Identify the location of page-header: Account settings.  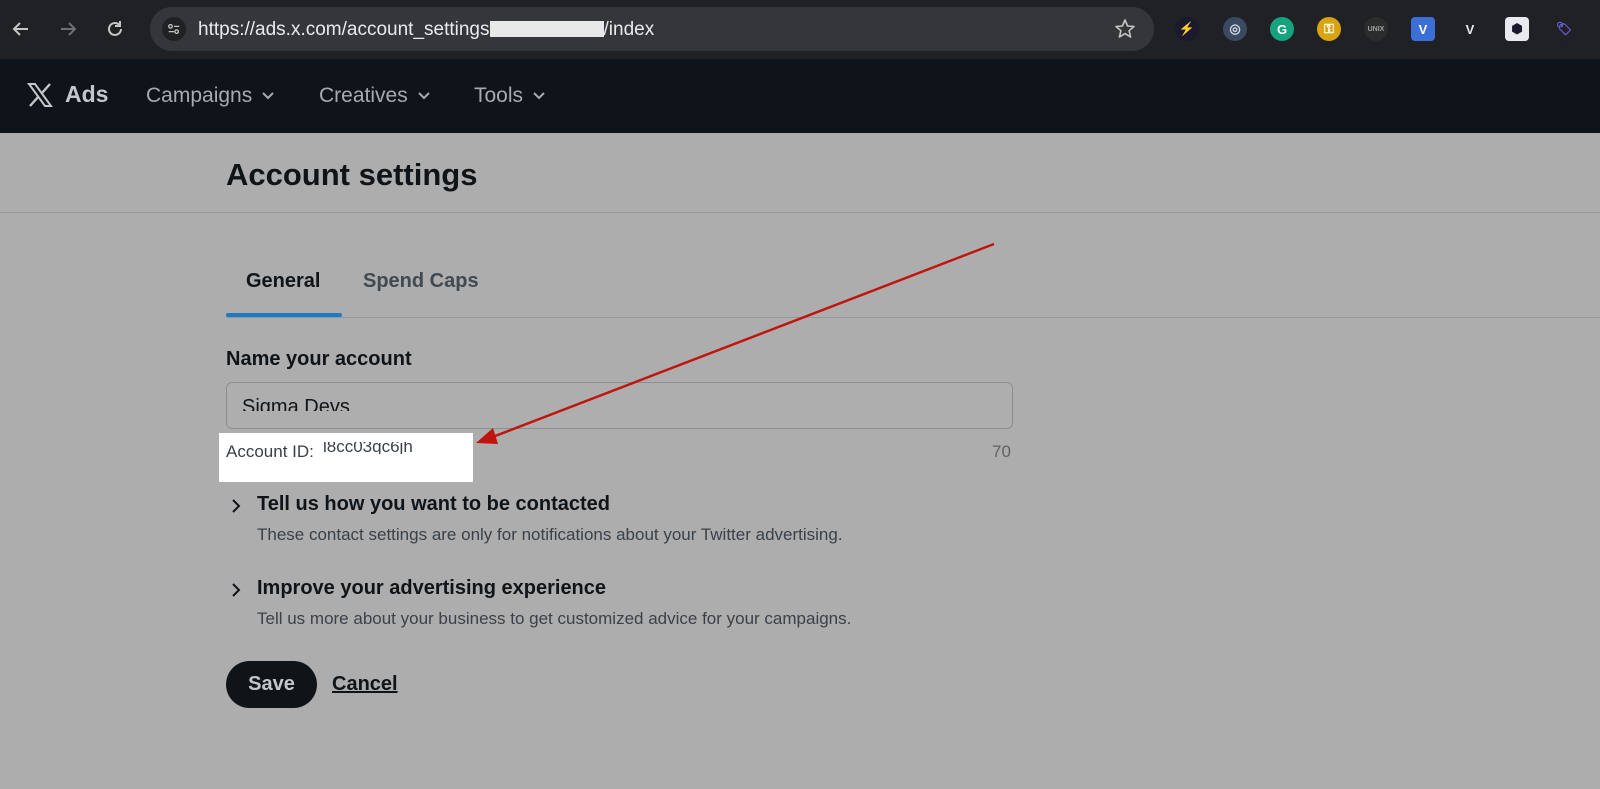
(800, 173).